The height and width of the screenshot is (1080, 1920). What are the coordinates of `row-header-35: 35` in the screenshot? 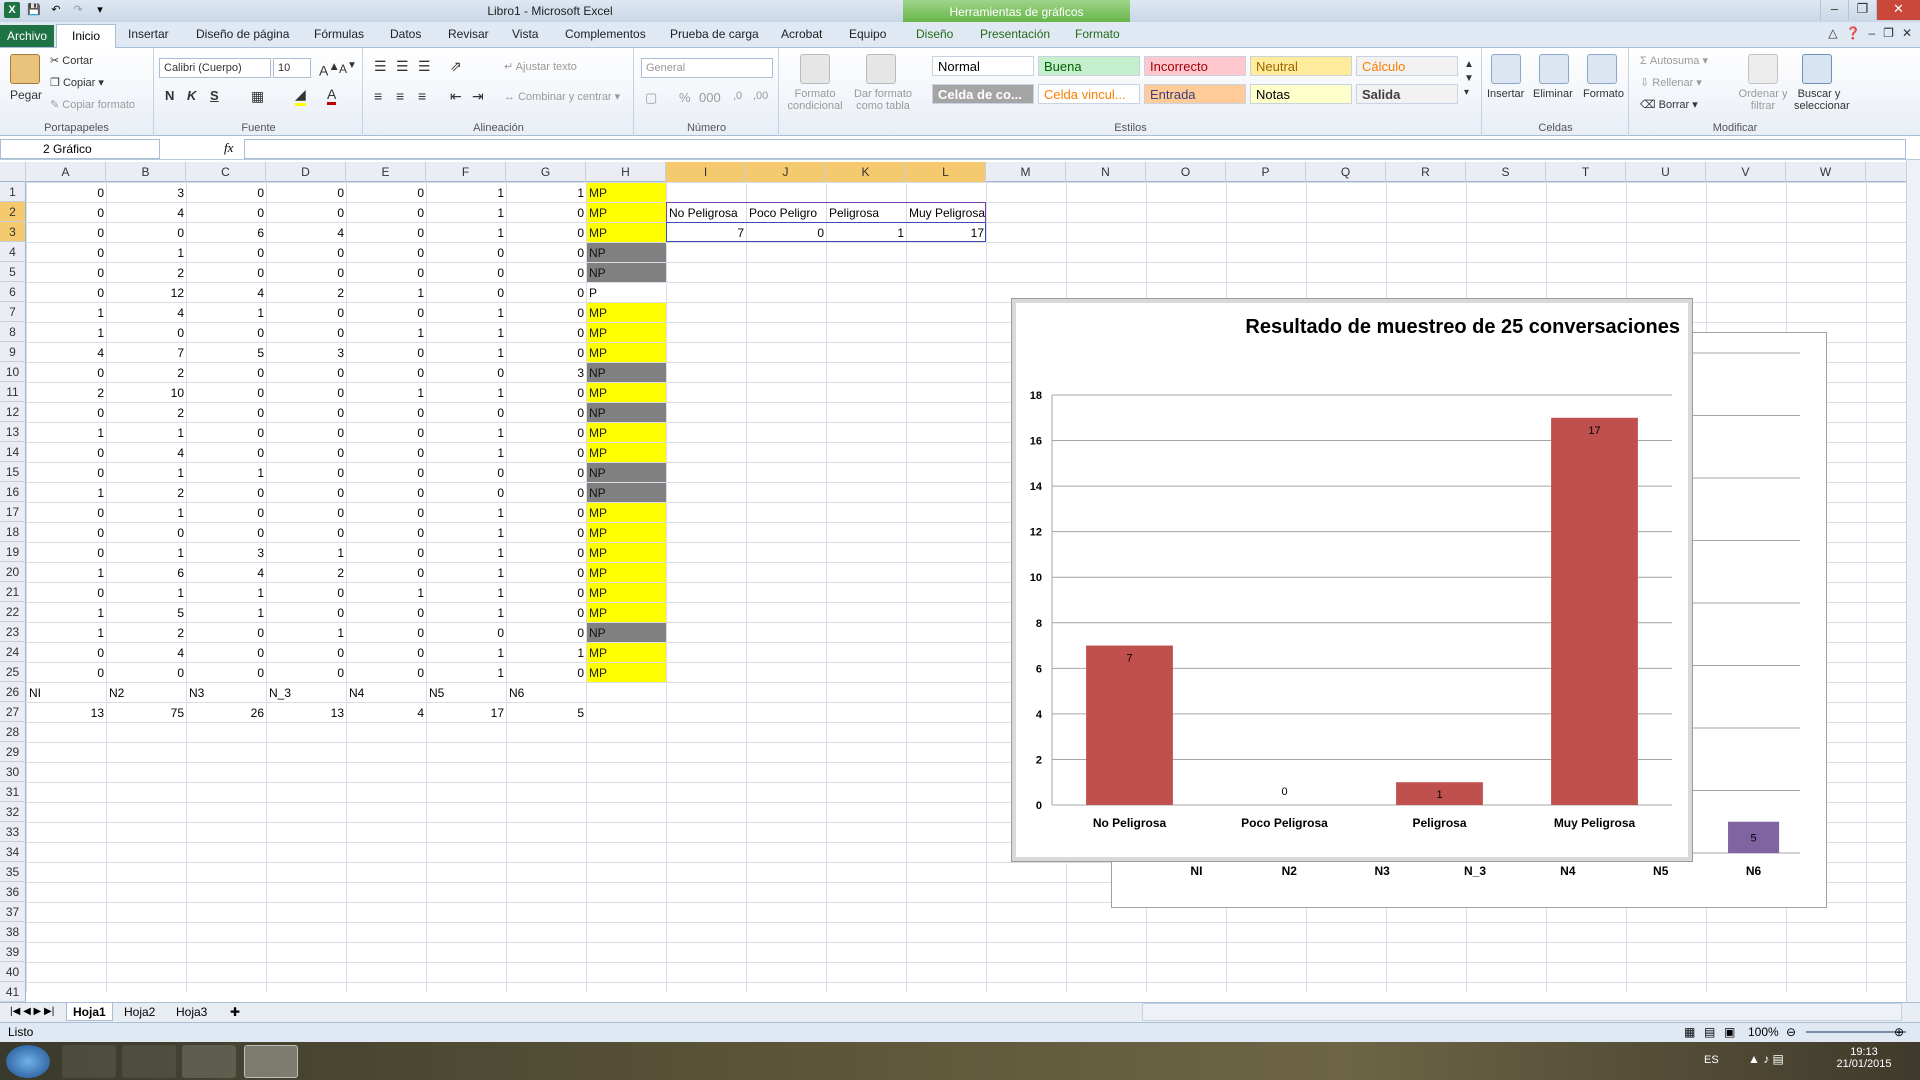 It's located at (13, 872).